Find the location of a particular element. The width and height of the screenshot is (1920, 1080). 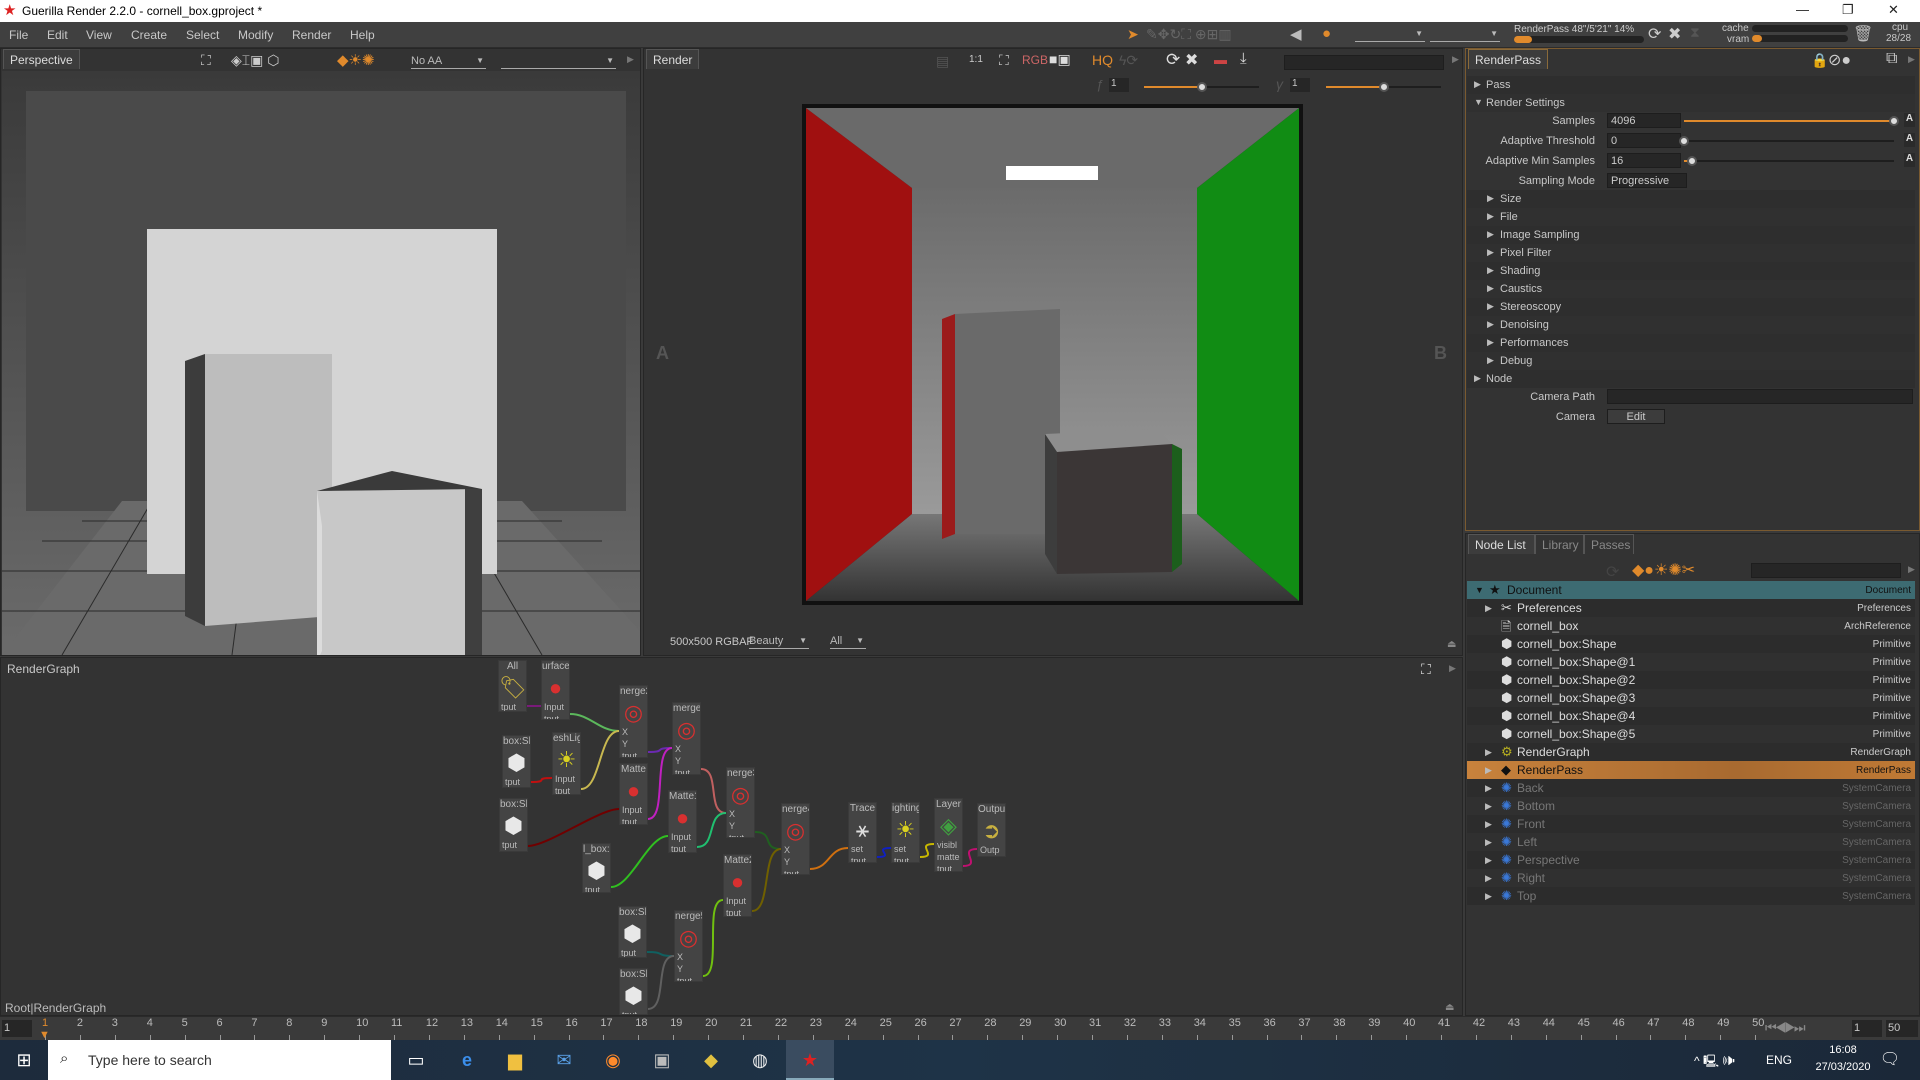

frame-tick-label: 13 is located at coordinates (467, 1023).